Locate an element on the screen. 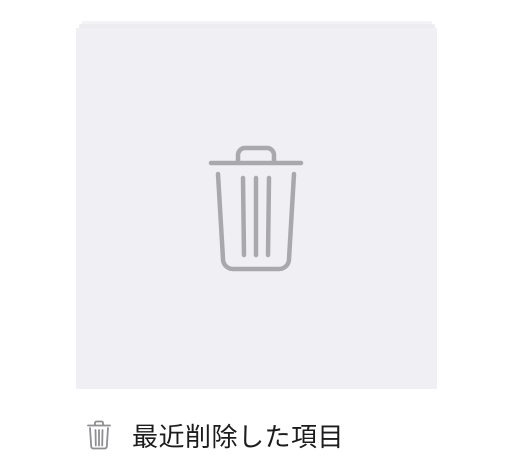 The width and height of the screenshot is (511, 466). album-title: 最近削除した項目 is located at coordinates (238, 437).